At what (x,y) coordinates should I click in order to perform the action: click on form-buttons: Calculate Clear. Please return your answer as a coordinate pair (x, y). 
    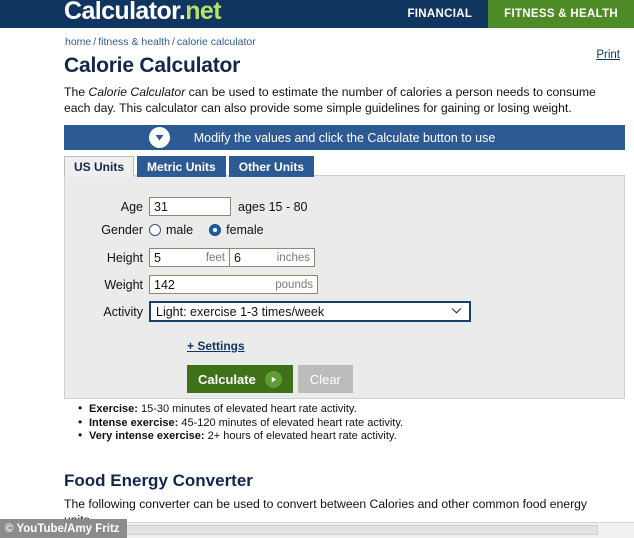
    Looking at the image, I should click on (270, 379).